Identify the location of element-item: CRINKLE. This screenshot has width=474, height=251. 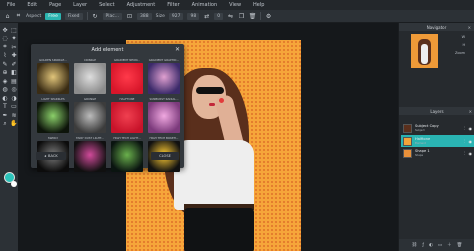
(90, 76).